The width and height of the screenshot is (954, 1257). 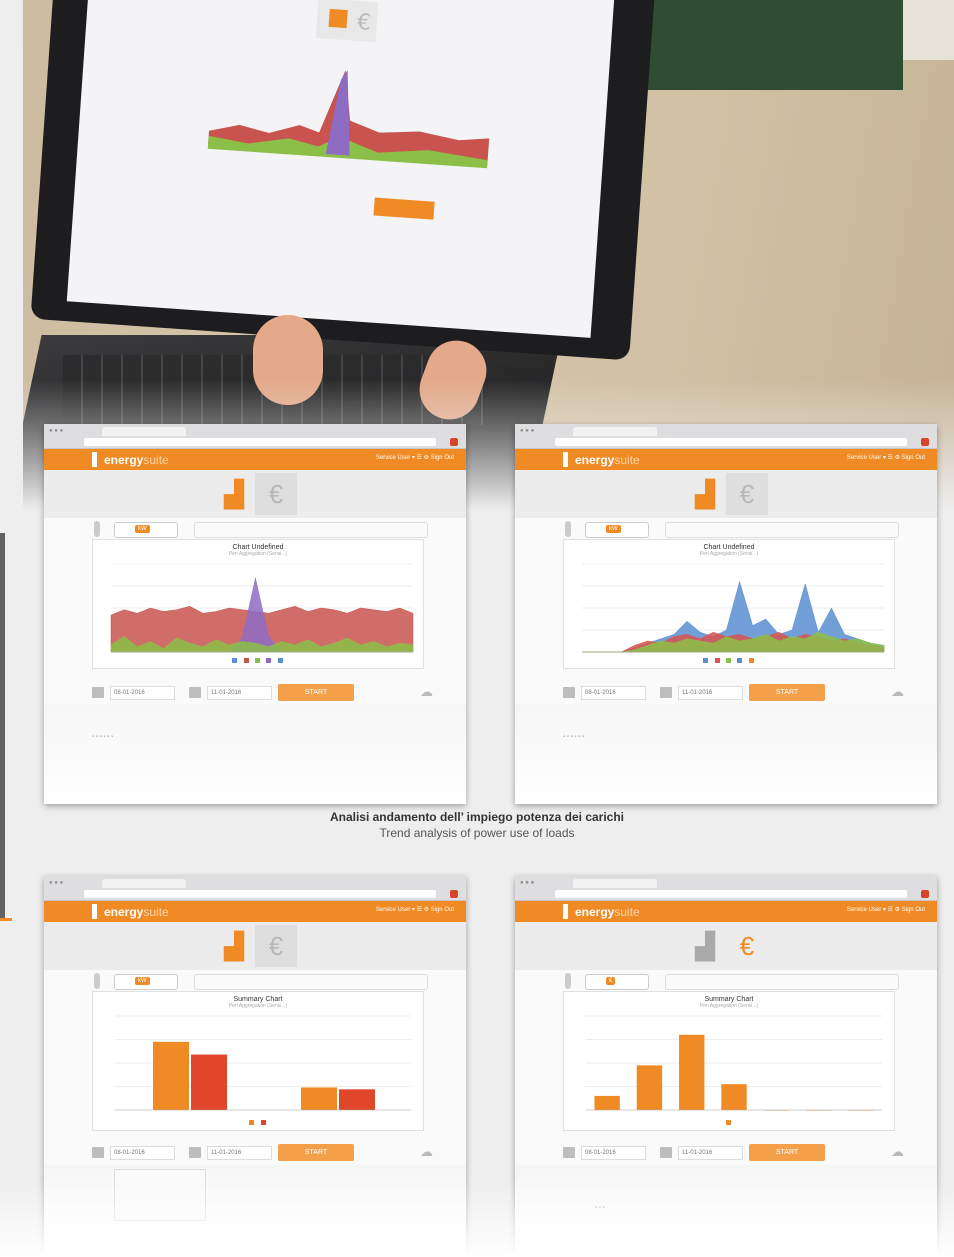 What do you see at coordinates (565, 911) in the screenshot?
I see `brand-logo-icon` at bounding box center [565, 911].